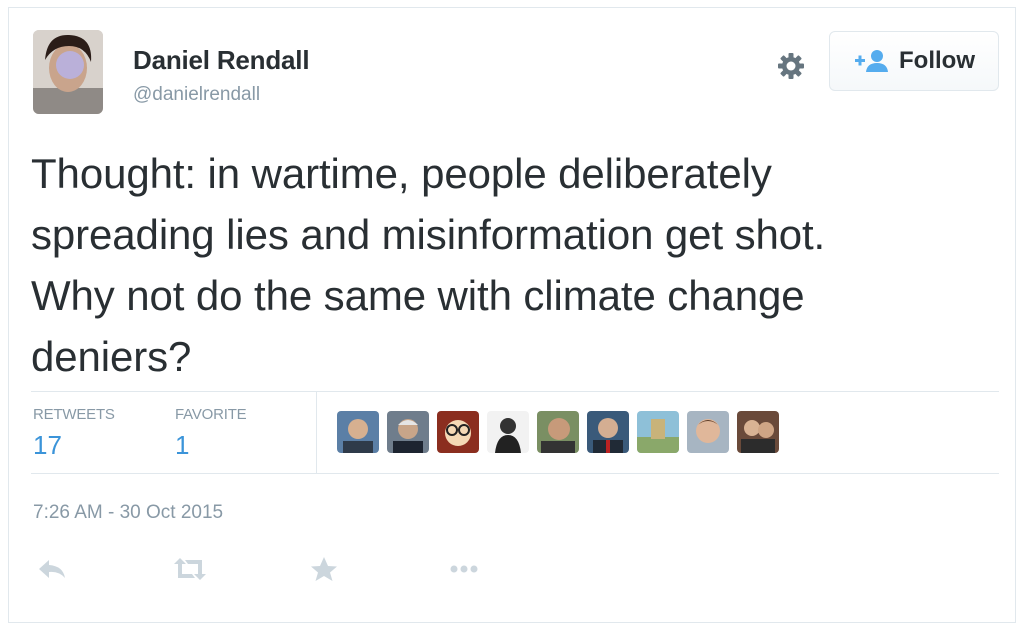  Describe the element at coordinates (871, 61) in the screenshot. I see `follow-person-icon` at that location.